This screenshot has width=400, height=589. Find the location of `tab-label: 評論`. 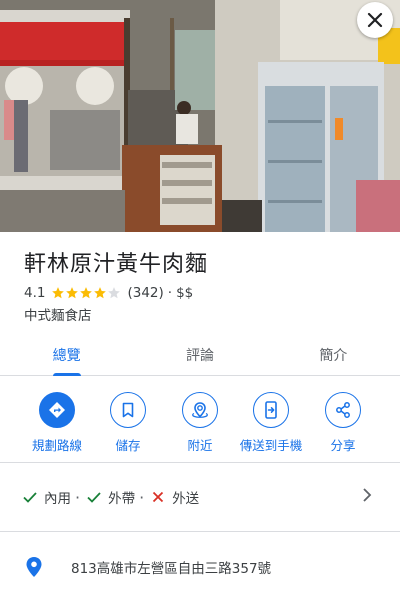

tab-label: 評論 is located at coordinates (199, 355).